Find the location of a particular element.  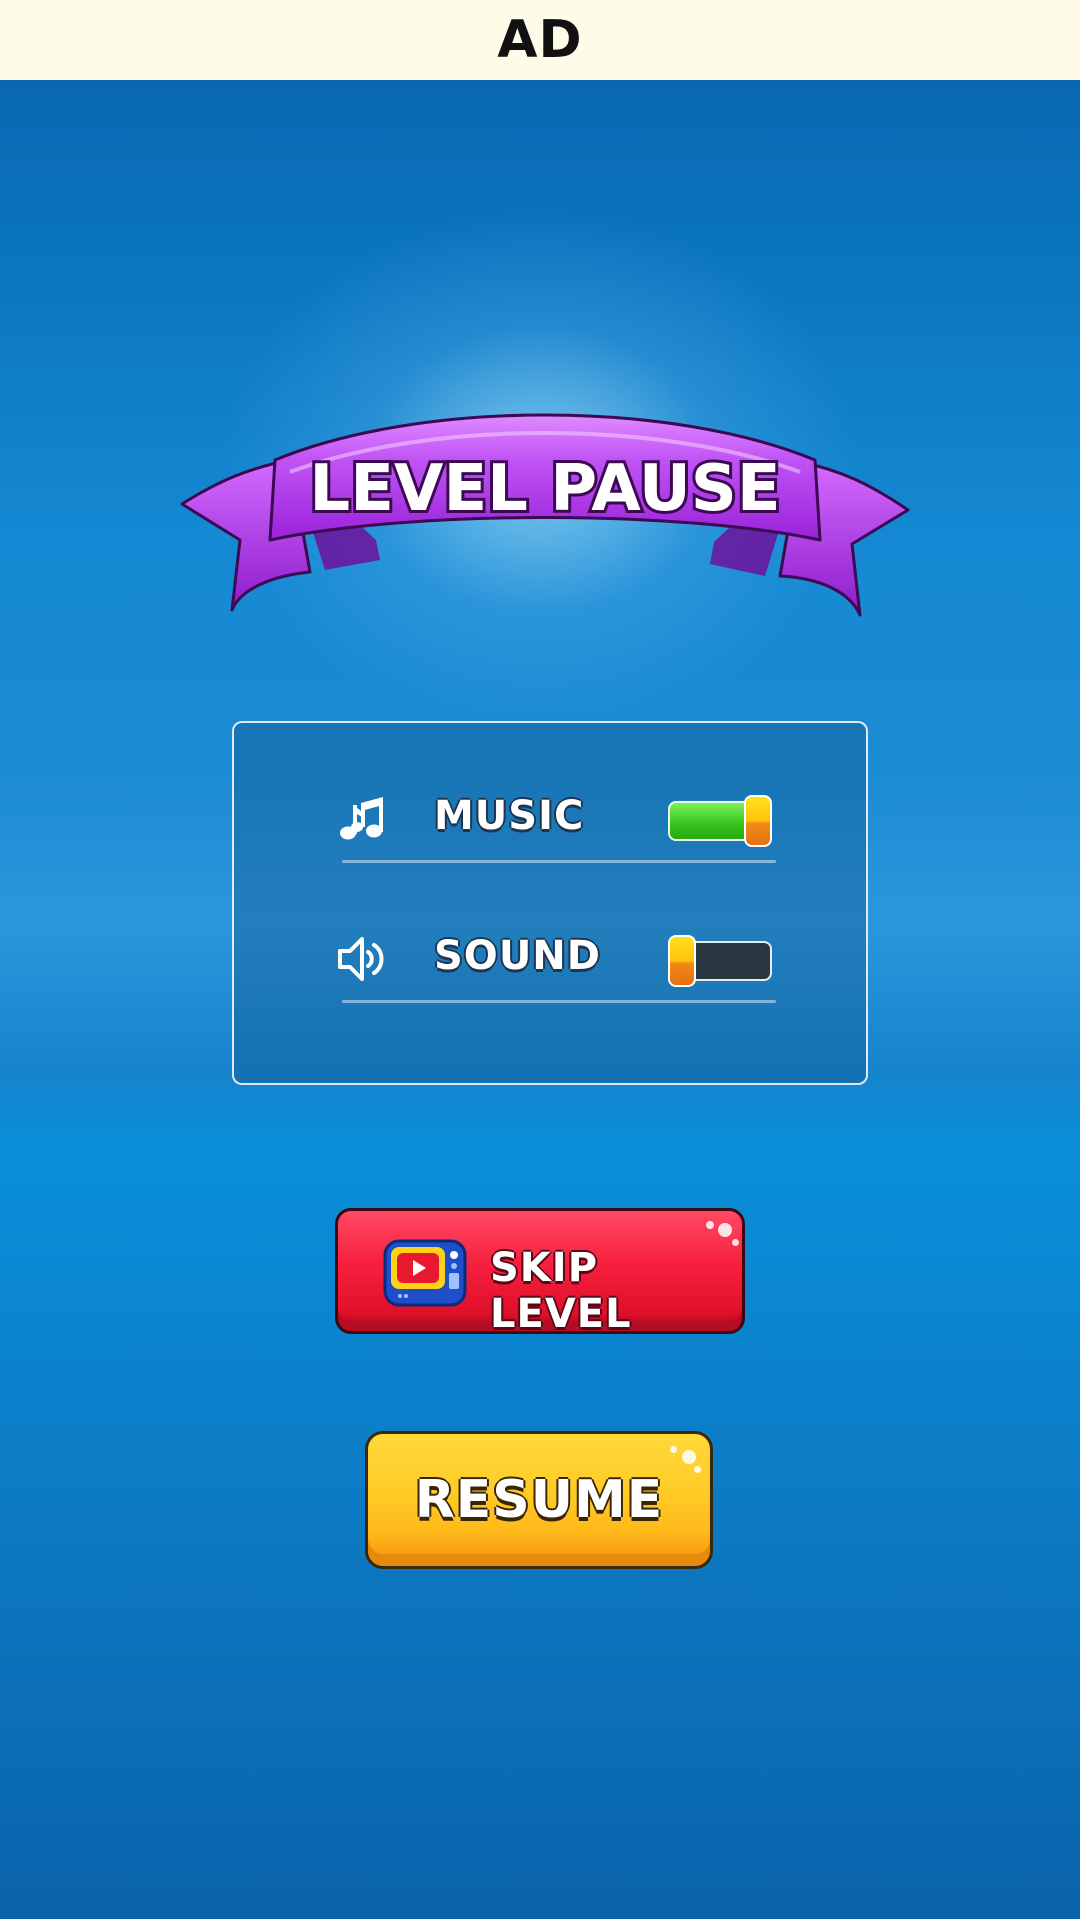

pause-title: LEVEL PAUSE is located at coordinates (544, 489).